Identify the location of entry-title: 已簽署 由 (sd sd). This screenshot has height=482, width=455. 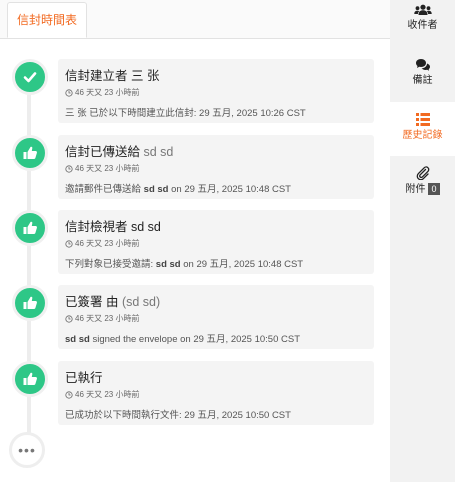
(112, 300).